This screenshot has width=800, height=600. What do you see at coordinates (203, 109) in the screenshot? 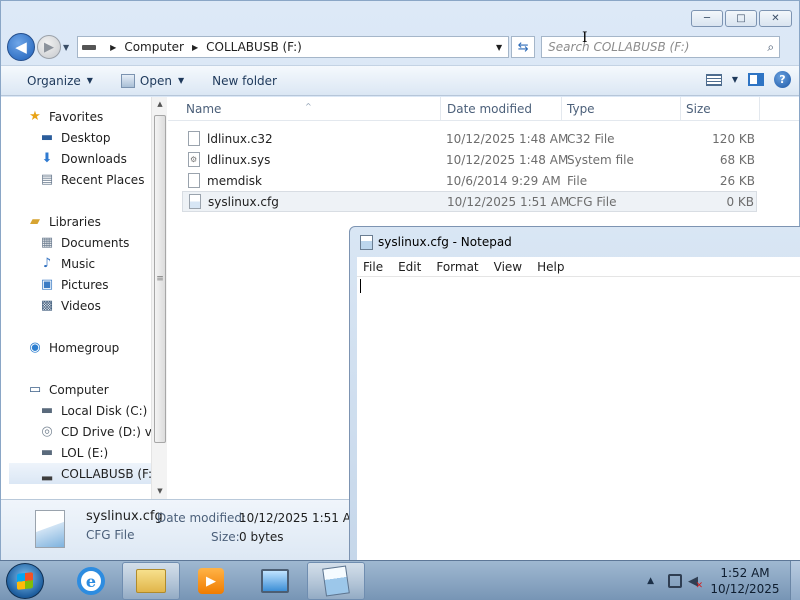
I see `column-name: Name` at bounding box center [203, 109].